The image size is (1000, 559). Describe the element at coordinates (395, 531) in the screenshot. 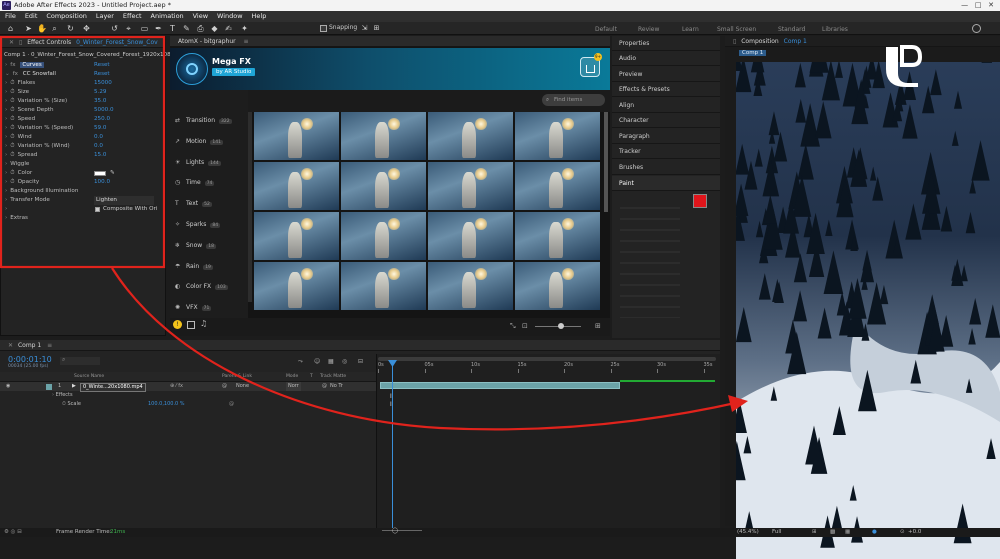

I see `timeline-zoom-thumb: ◯` at that location.